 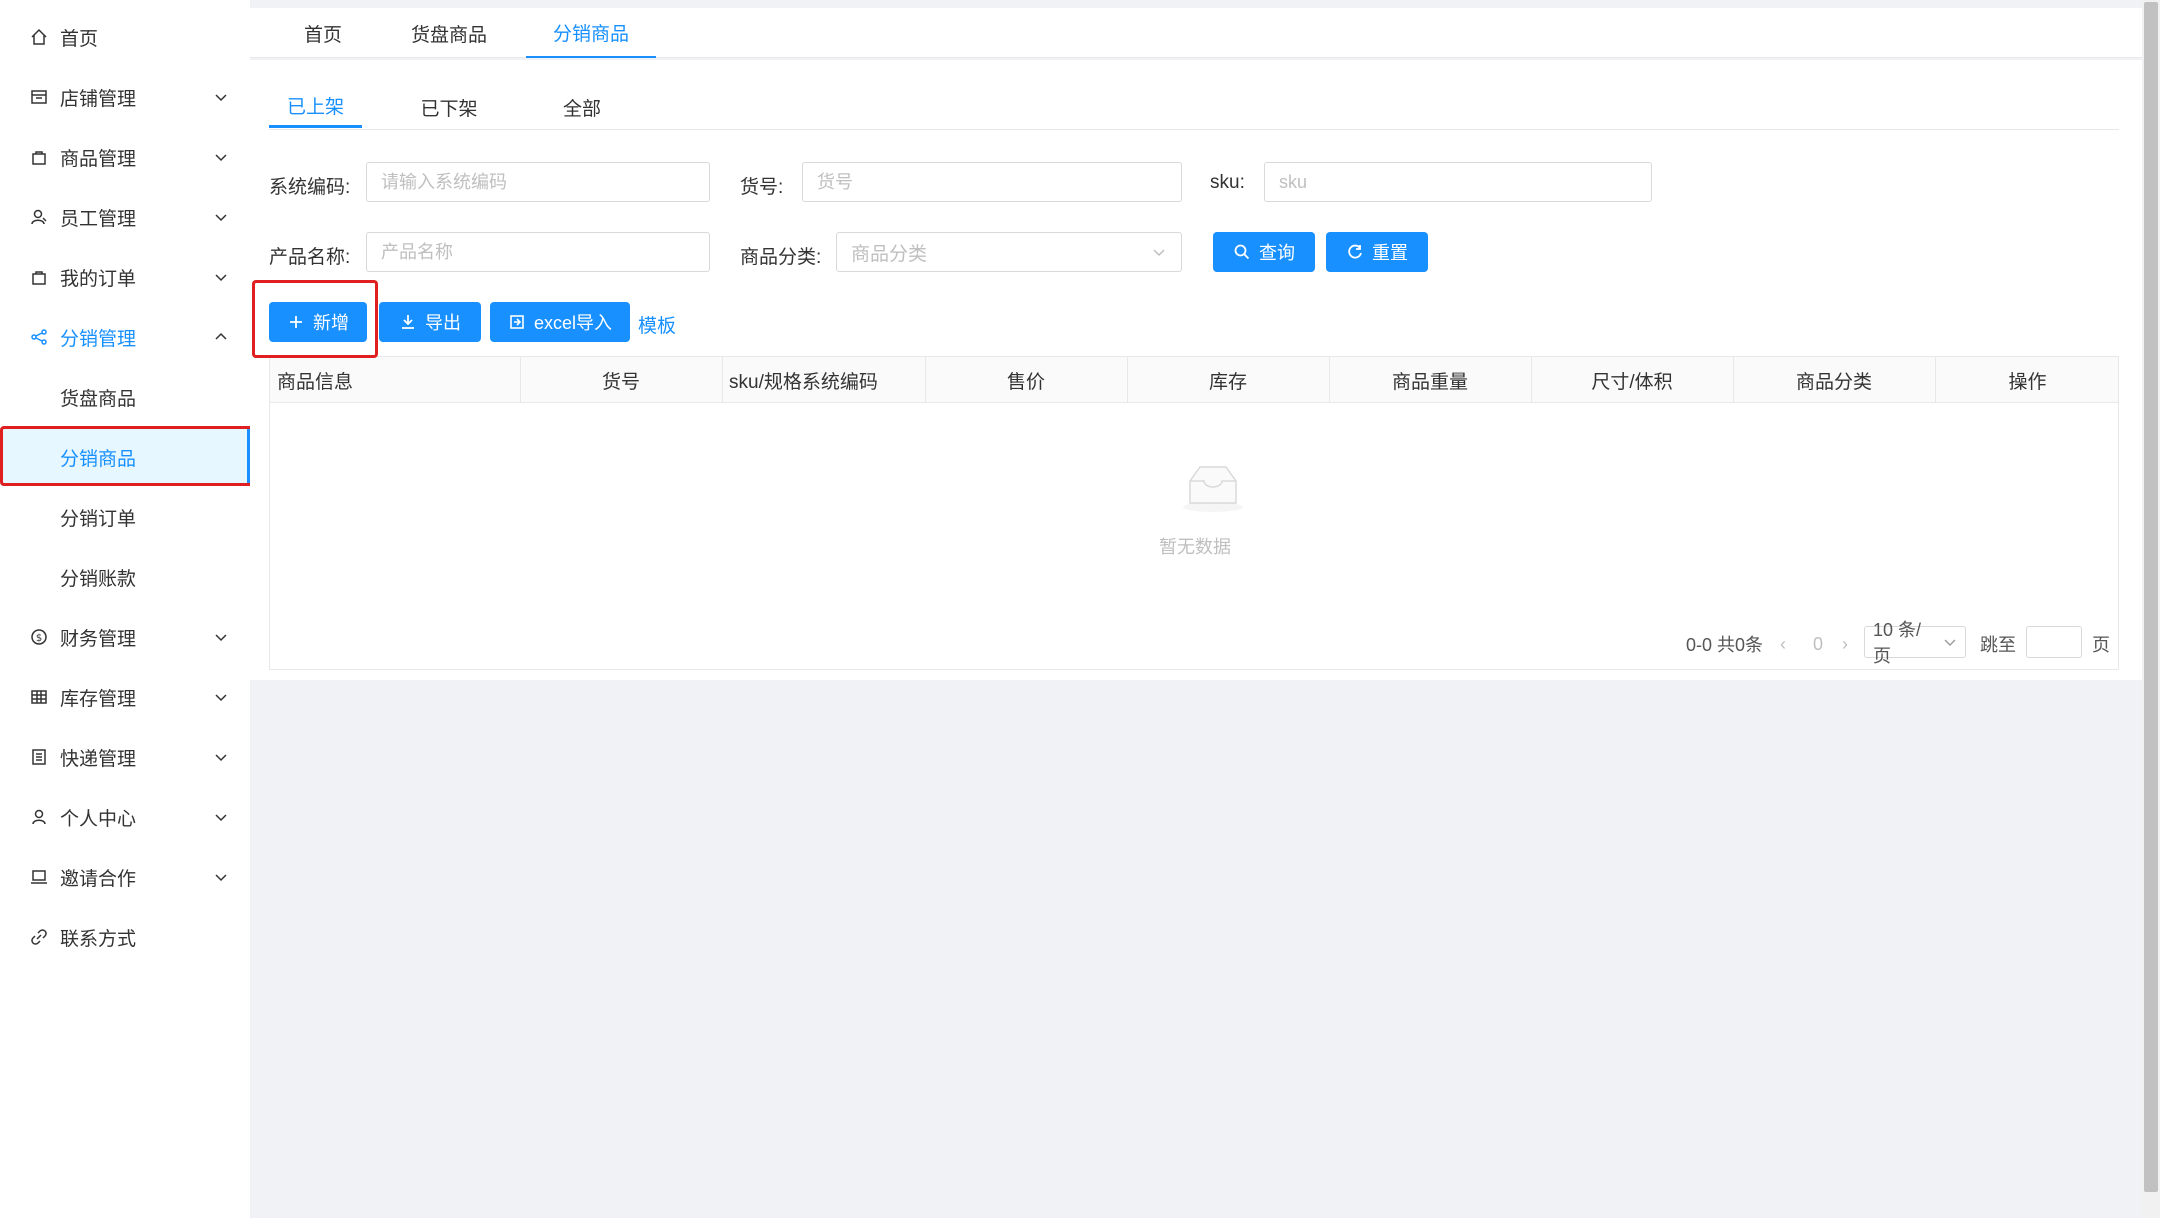 What do you see at coordinates (620, 382) in the screenshot?
I see `column-header: 货号` at bounding box center [620, 382].